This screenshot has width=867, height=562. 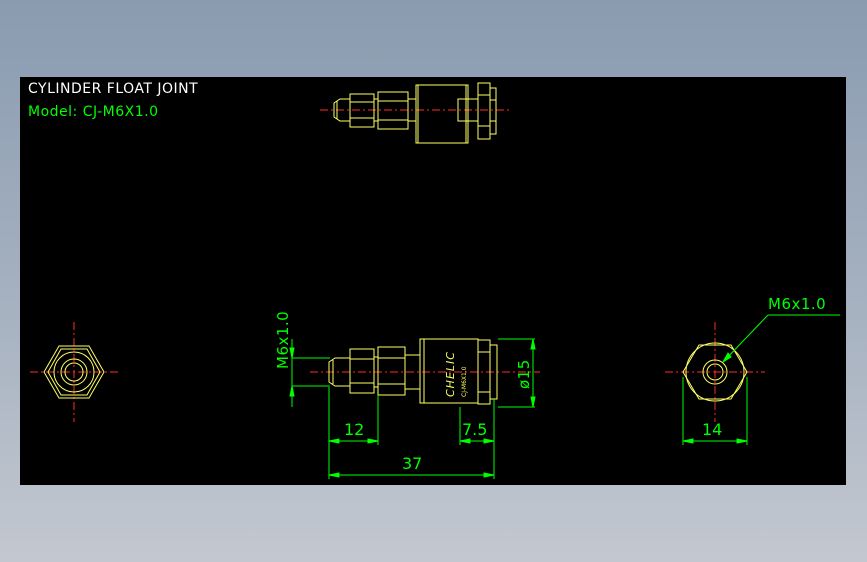 What do you see at coordinates (415, 113) in the screenshot?
I see `top-view` at bounding box center [415, 113].